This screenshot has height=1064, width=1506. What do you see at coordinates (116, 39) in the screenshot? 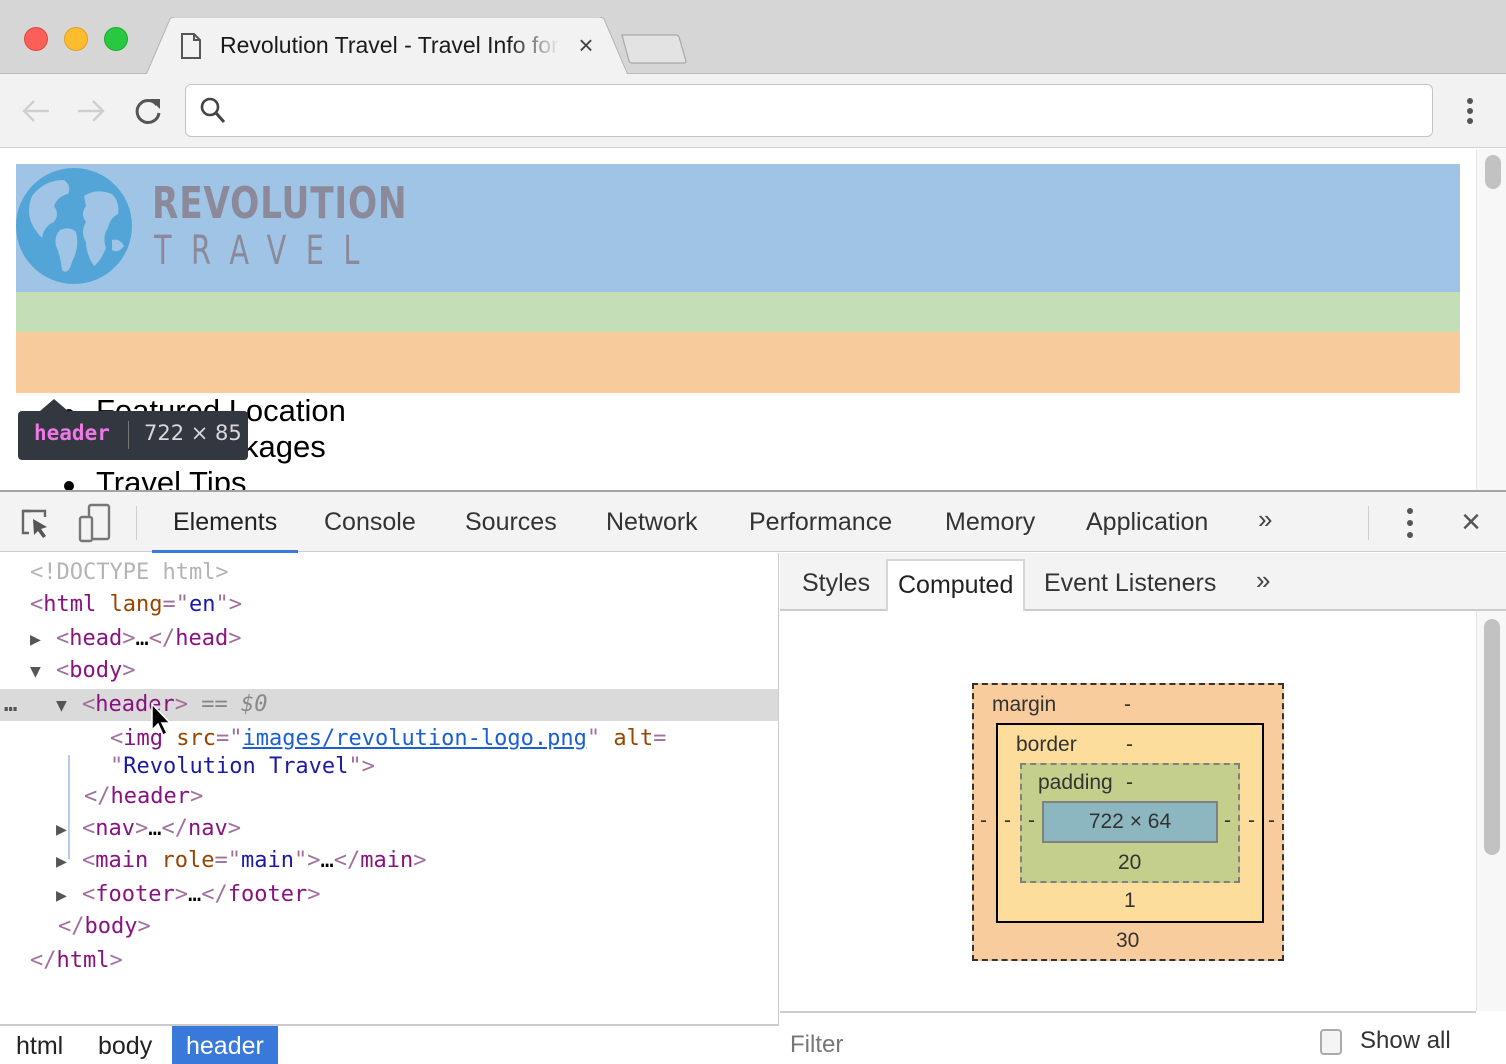
I see `zoom-window-button` at bounding box center [116, 39].